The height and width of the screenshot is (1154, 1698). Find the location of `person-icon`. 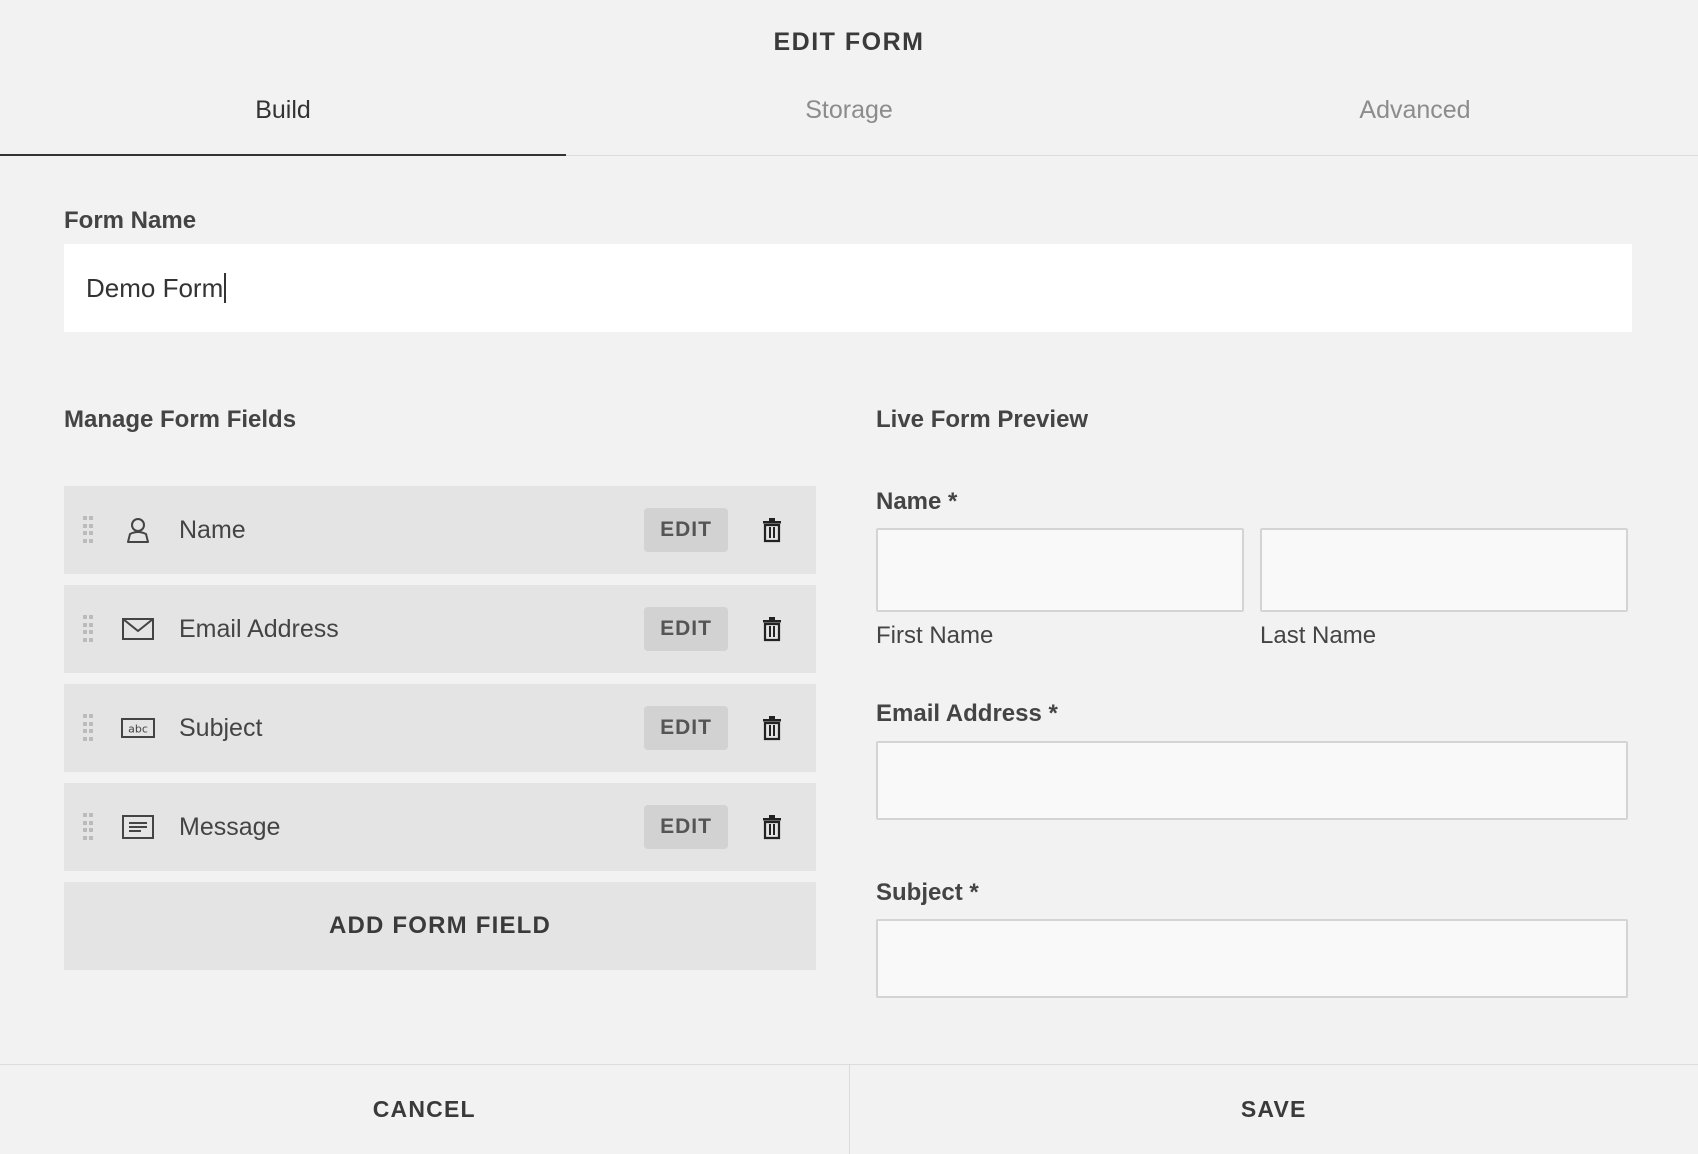

person-icon is located at coordinates (138, 530).